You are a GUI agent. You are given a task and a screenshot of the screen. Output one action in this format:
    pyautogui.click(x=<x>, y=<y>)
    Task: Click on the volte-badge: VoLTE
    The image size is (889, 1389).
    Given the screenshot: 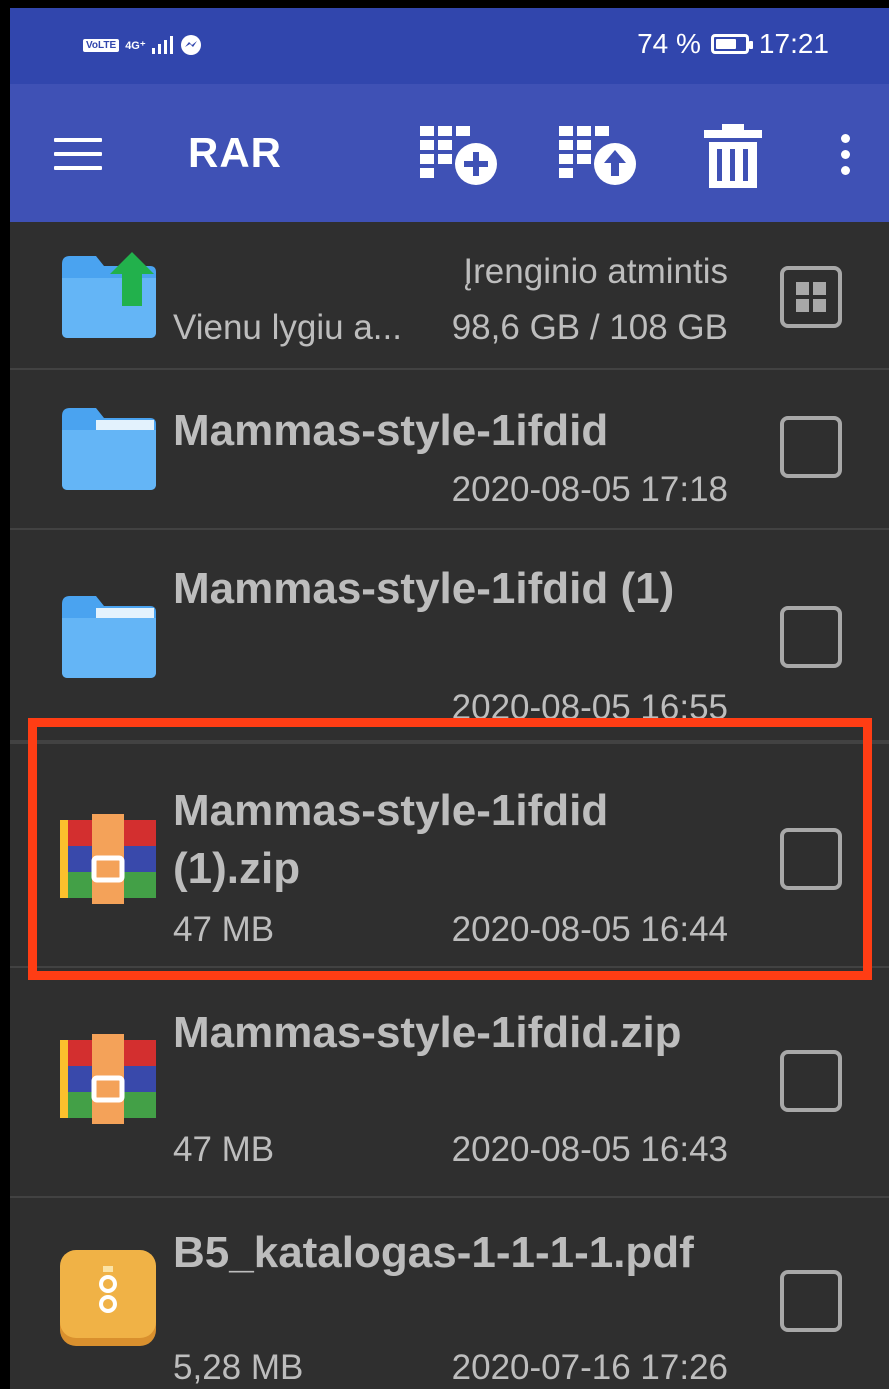 What is the action you would take?
    pyautogui.click(x=101, y=45)
    